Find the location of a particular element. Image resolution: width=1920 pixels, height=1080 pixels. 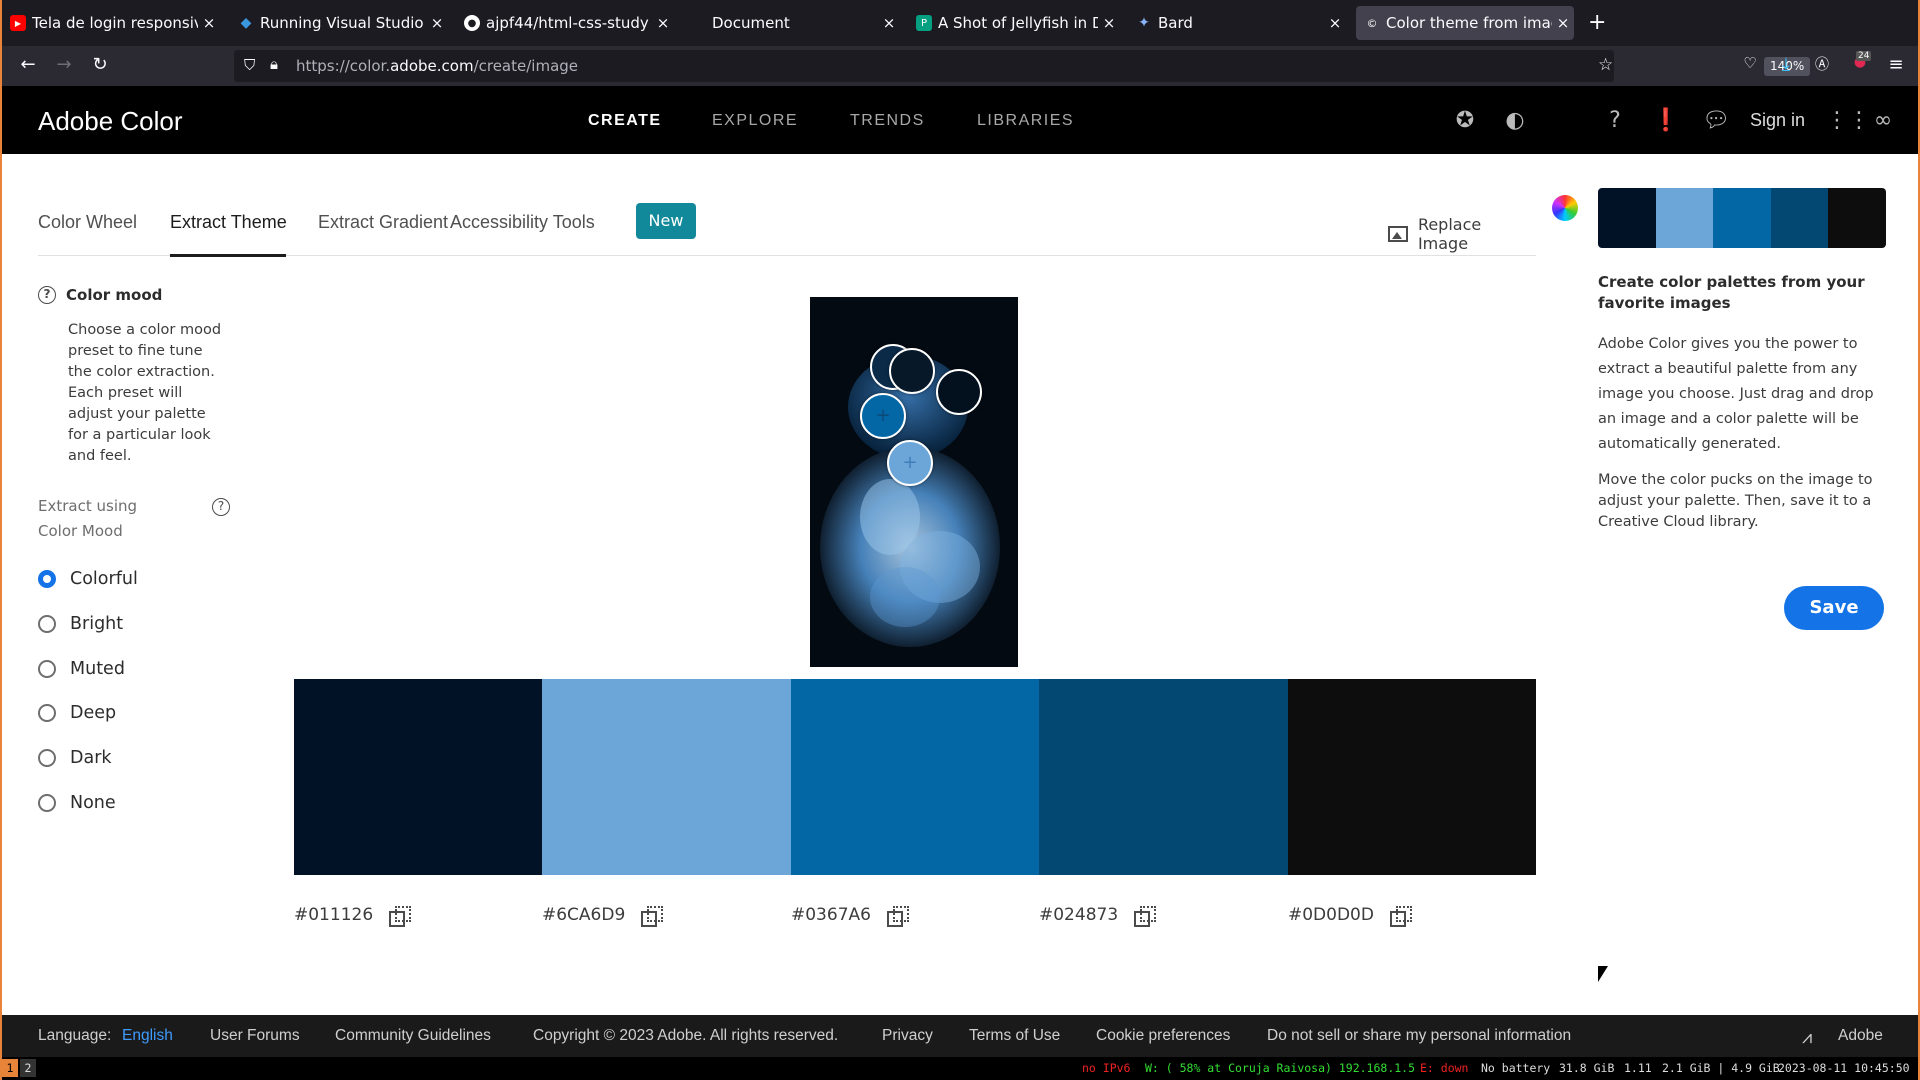

account-icon: Ⓐ is located at coordinates (1822, 64).